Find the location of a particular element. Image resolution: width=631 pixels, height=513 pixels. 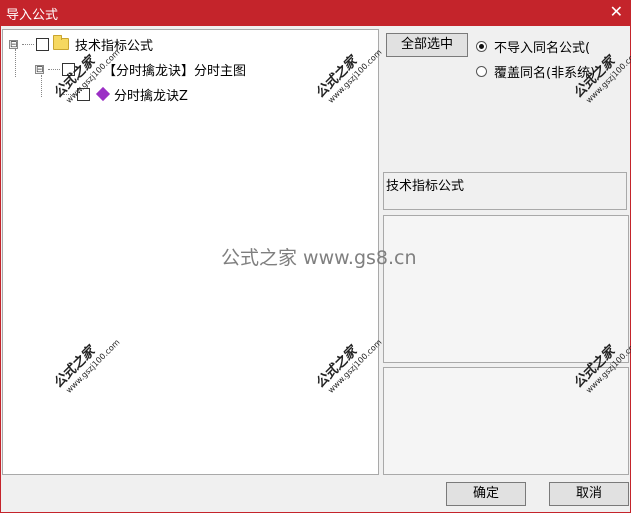

category-panel: 技术指标公式 is located at coordinates (505, 191).